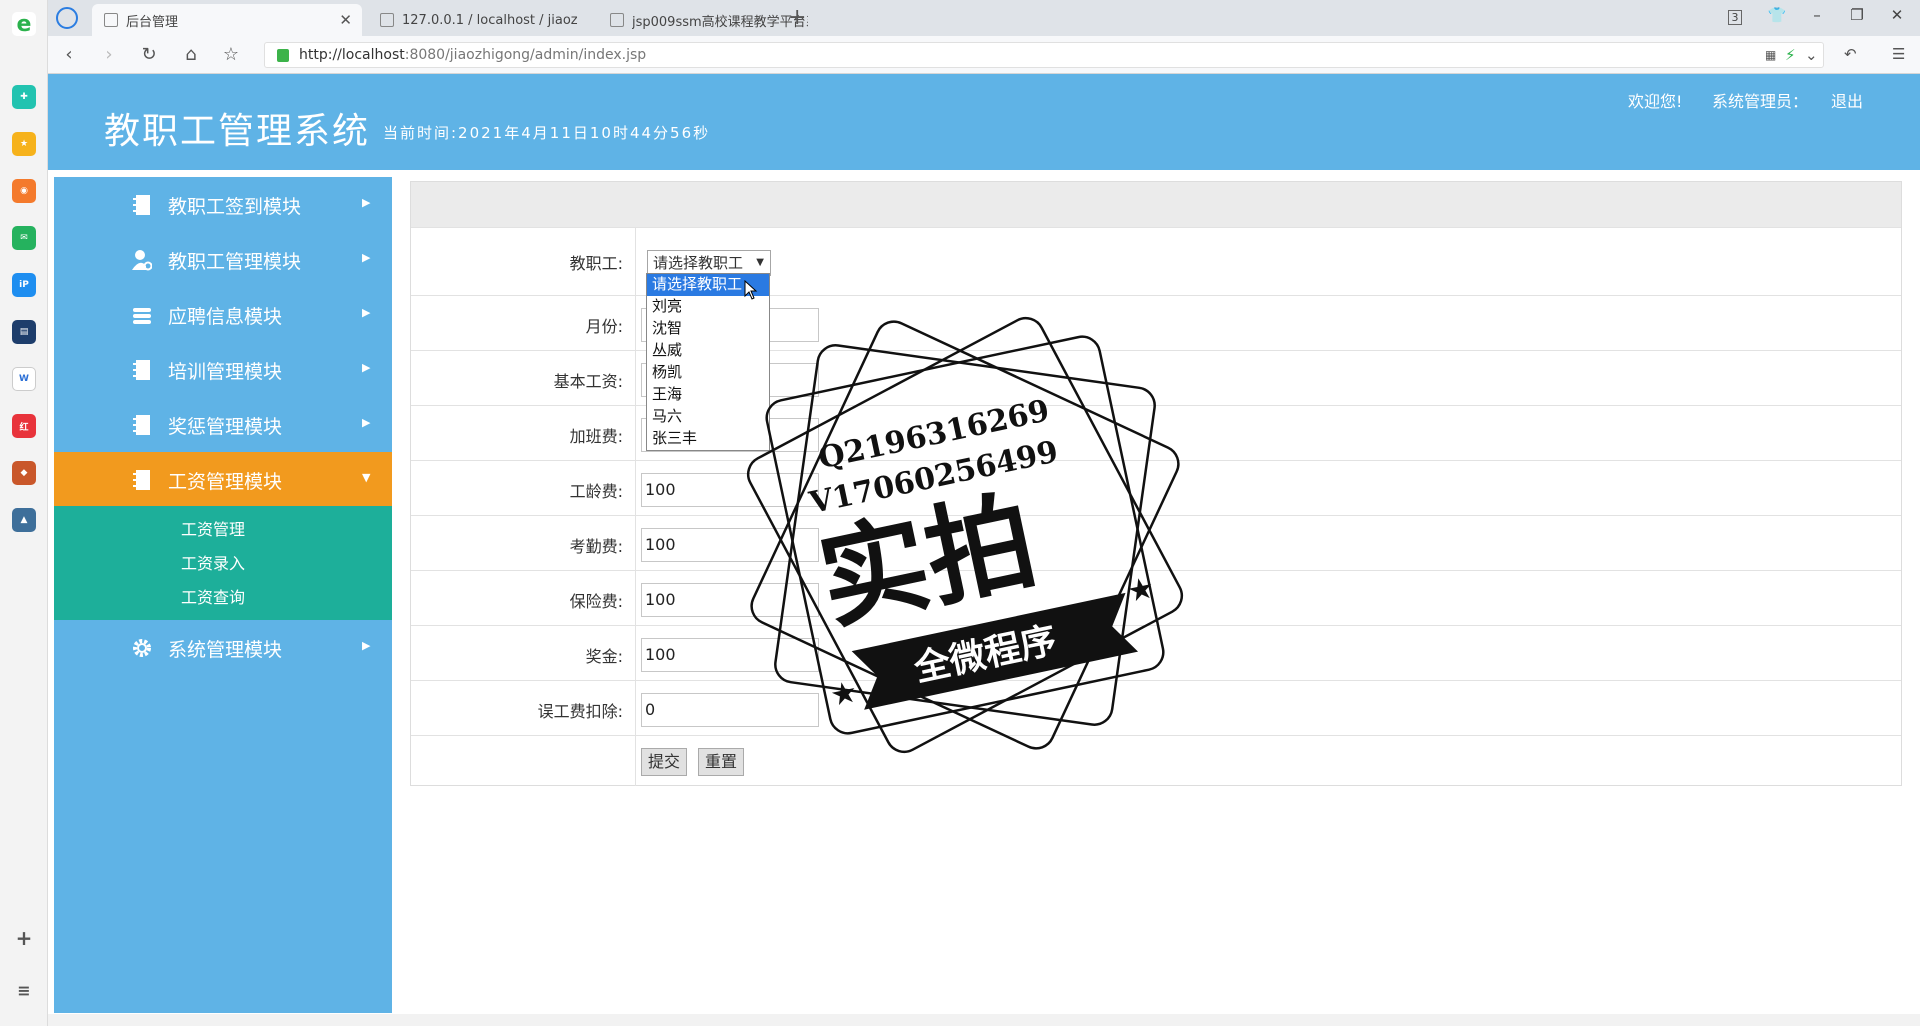 This screenshot has height=1026, width=1920. I want to click on user-gear-icon, so click(142, 260).